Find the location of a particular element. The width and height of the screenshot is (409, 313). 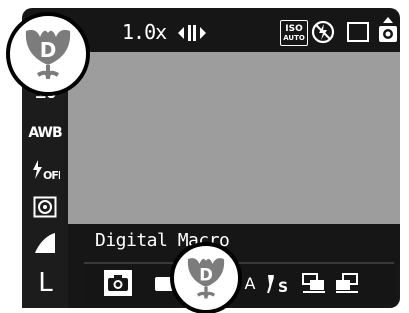

digital-macro-callout: D is located at coordinates (48, 54).